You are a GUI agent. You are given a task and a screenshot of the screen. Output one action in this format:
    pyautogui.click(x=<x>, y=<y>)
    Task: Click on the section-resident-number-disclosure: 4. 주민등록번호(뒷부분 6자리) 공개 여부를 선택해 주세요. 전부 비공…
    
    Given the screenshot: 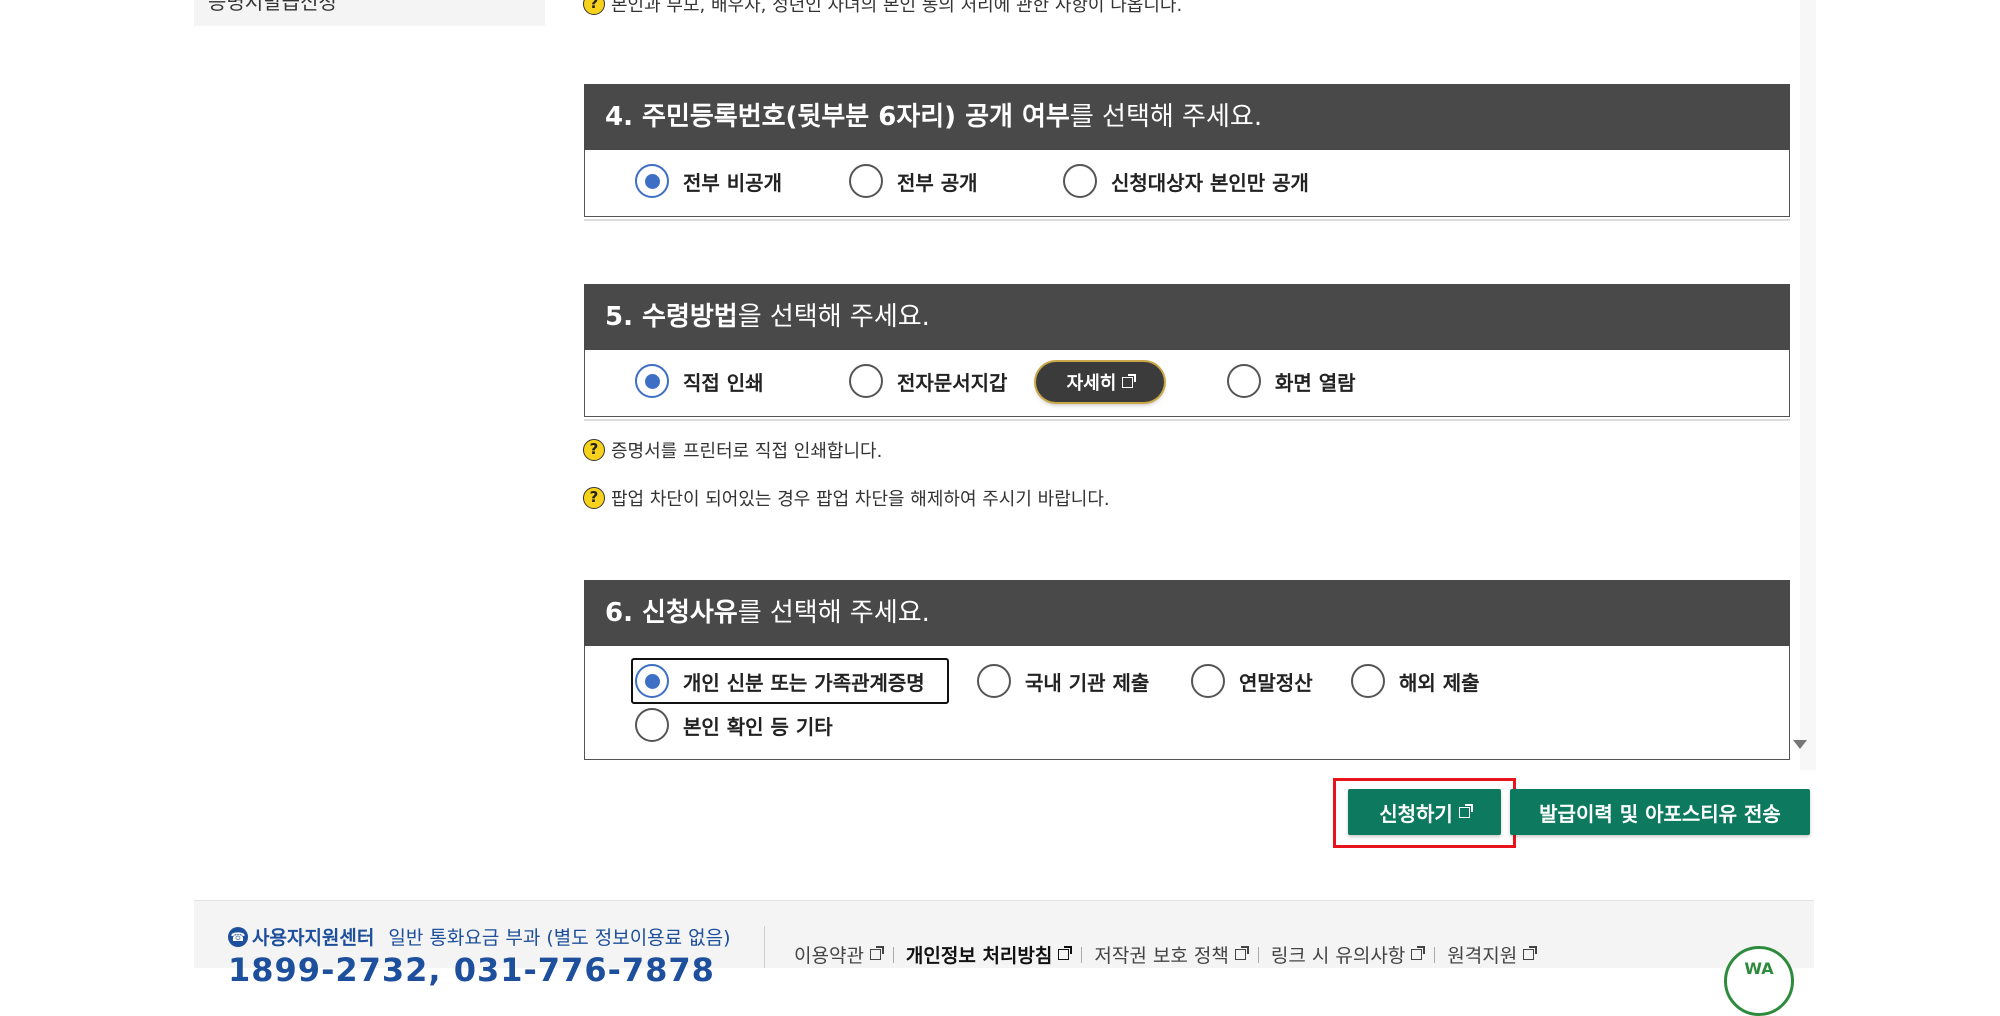 What is the action you would take?
    pyautogui.click(x=1187, y=152)
    